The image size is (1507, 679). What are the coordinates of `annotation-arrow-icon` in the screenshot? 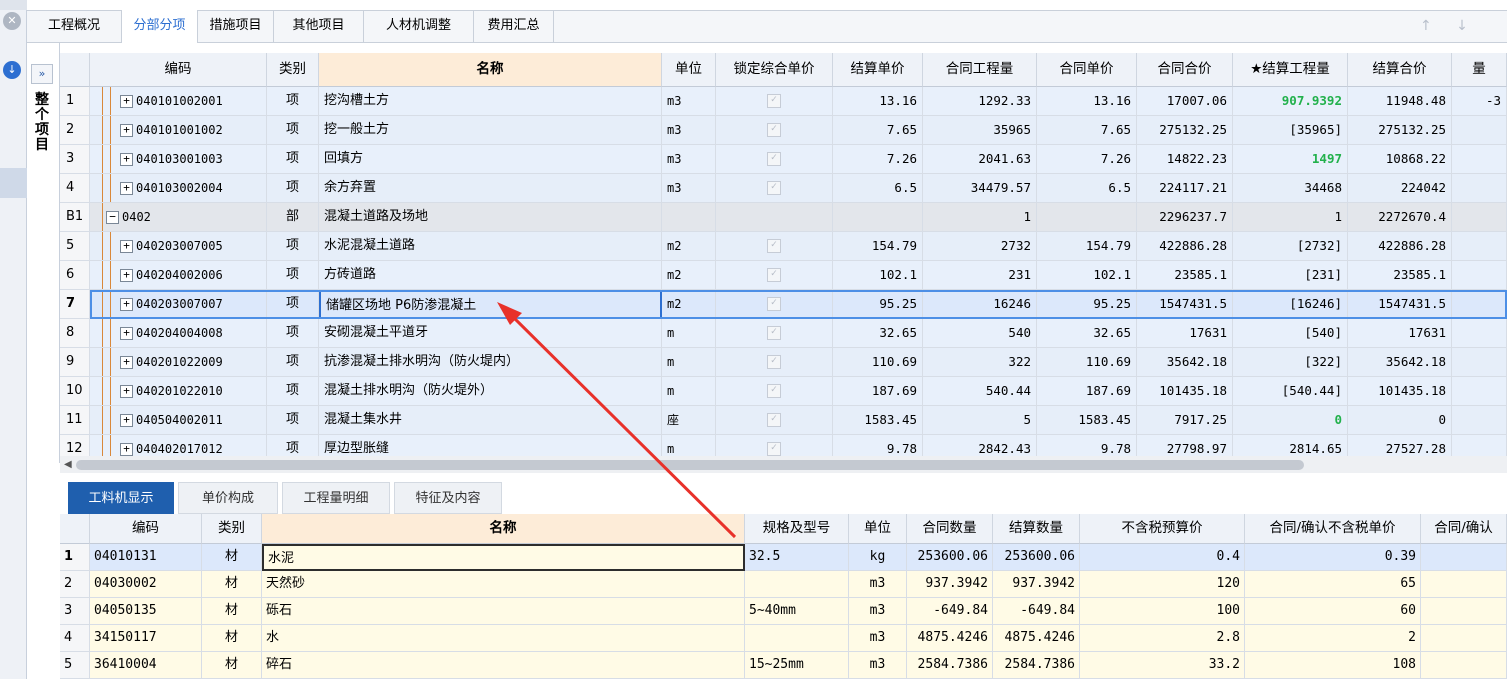 It's located at (617, 420).